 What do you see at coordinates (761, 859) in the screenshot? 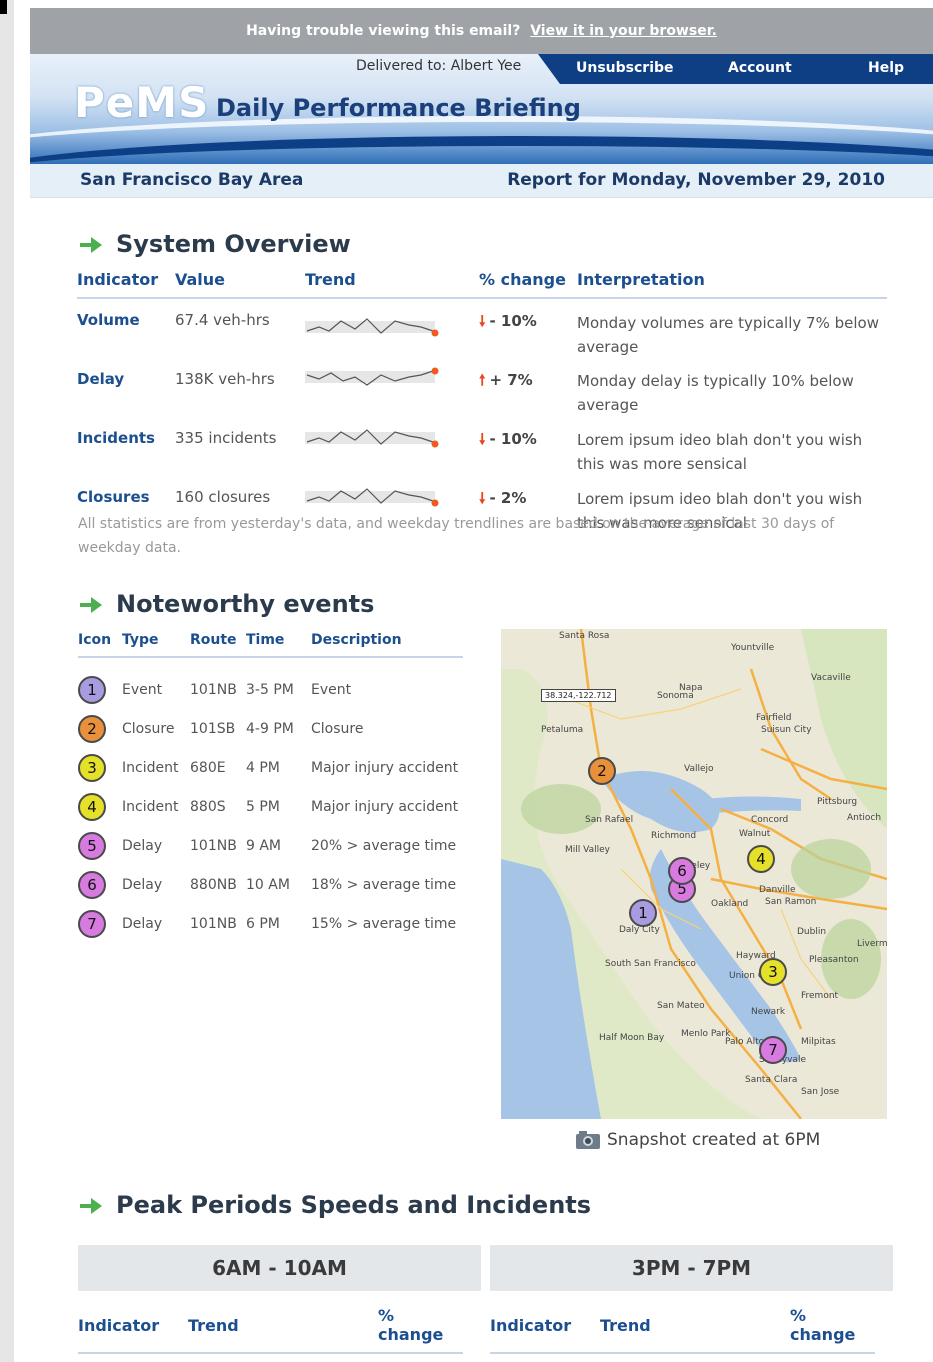
I see `map-pin-icon: 4` at bounding box center [761, 859].